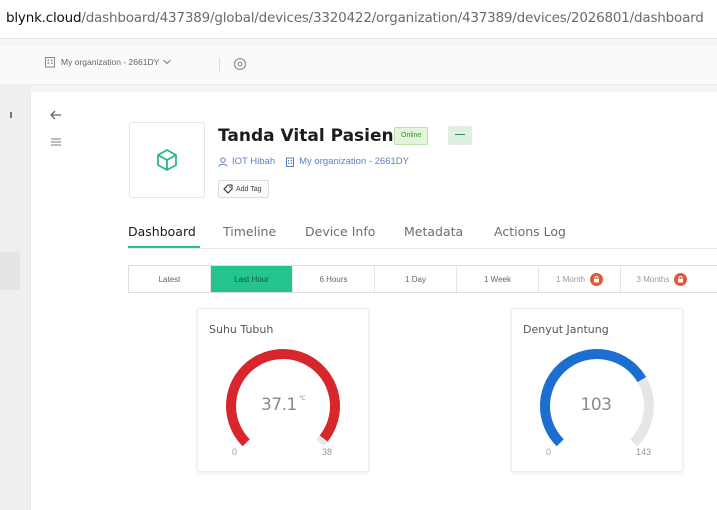 Image resolution: width=717 pixels, height=510 pixels. What do you see at coordinates (306, 136) in the screenshot?
I see `device-title: Tanda Vital Pasien` at bounding box center [306, 136].